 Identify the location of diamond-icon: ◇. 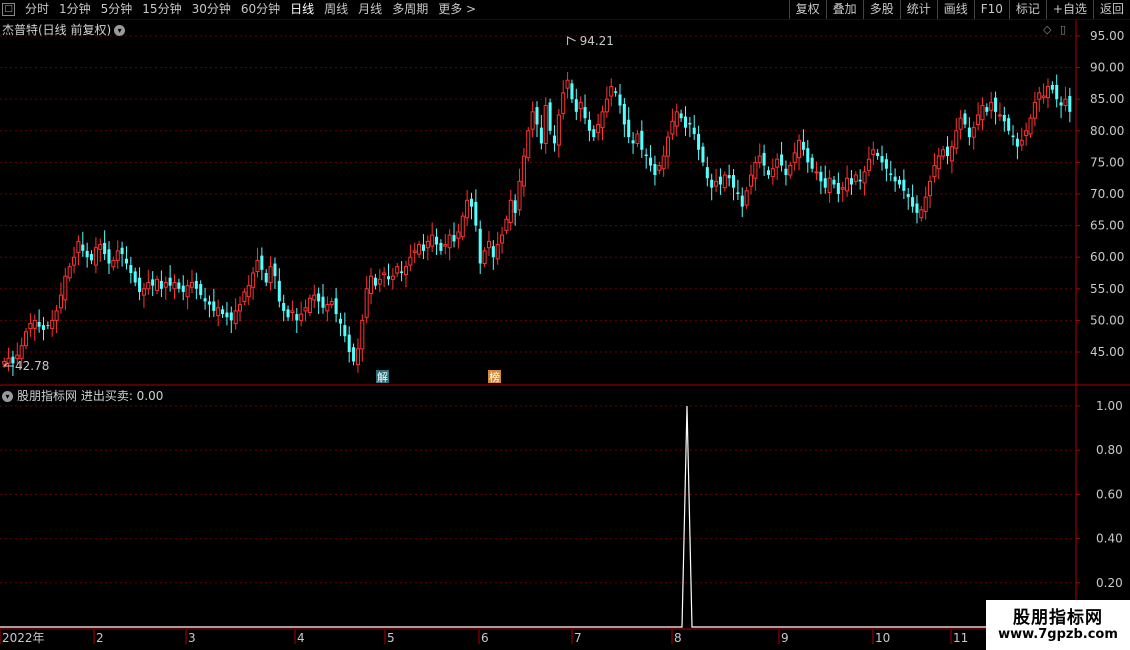
(1047, 29).